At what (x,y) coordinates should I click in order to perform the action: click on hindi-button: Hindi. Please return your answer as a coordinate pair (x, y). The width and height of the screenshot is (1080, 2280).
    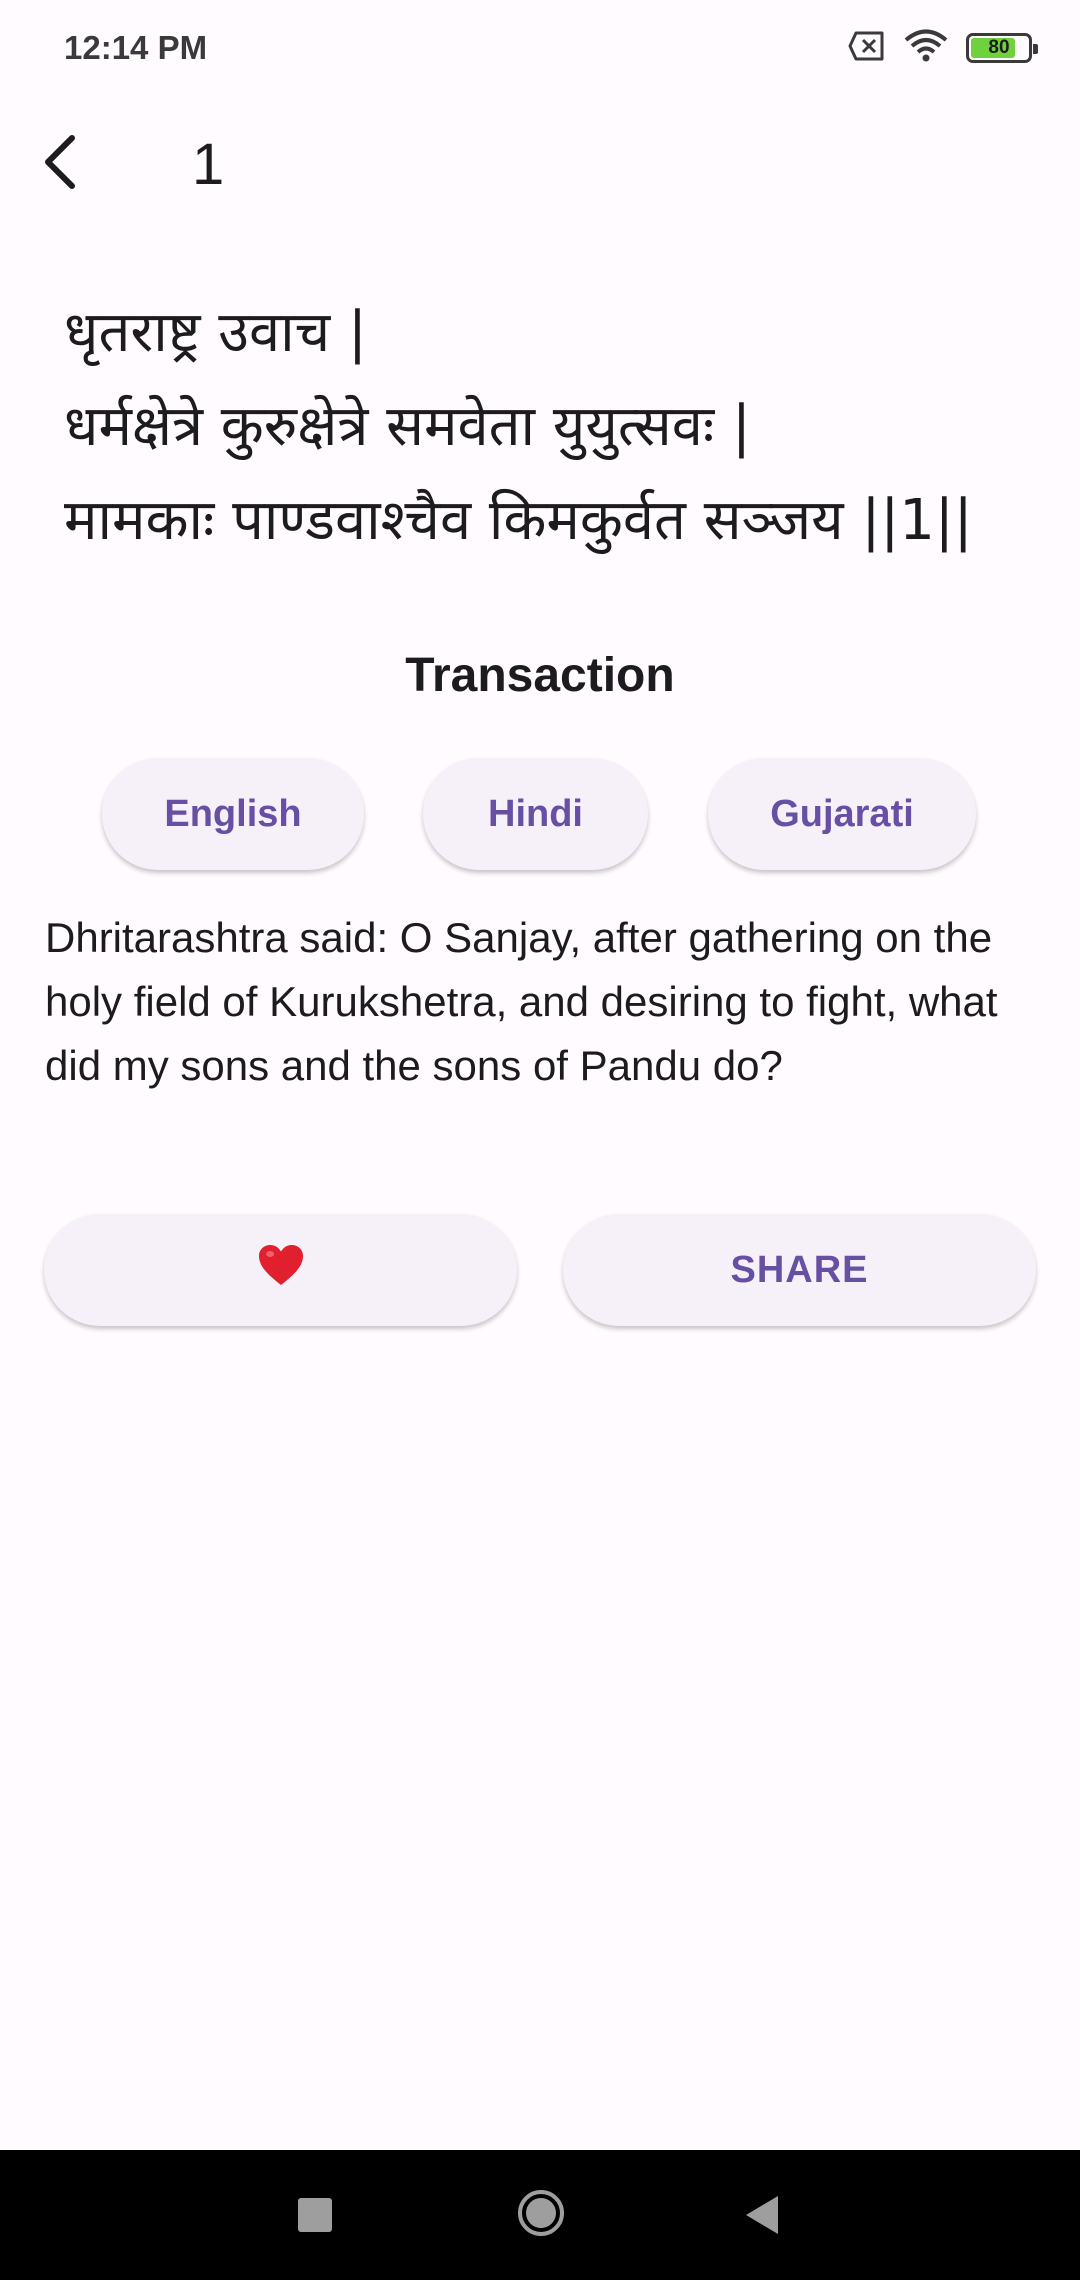
    Looking at the image, I should click on (535, 814).